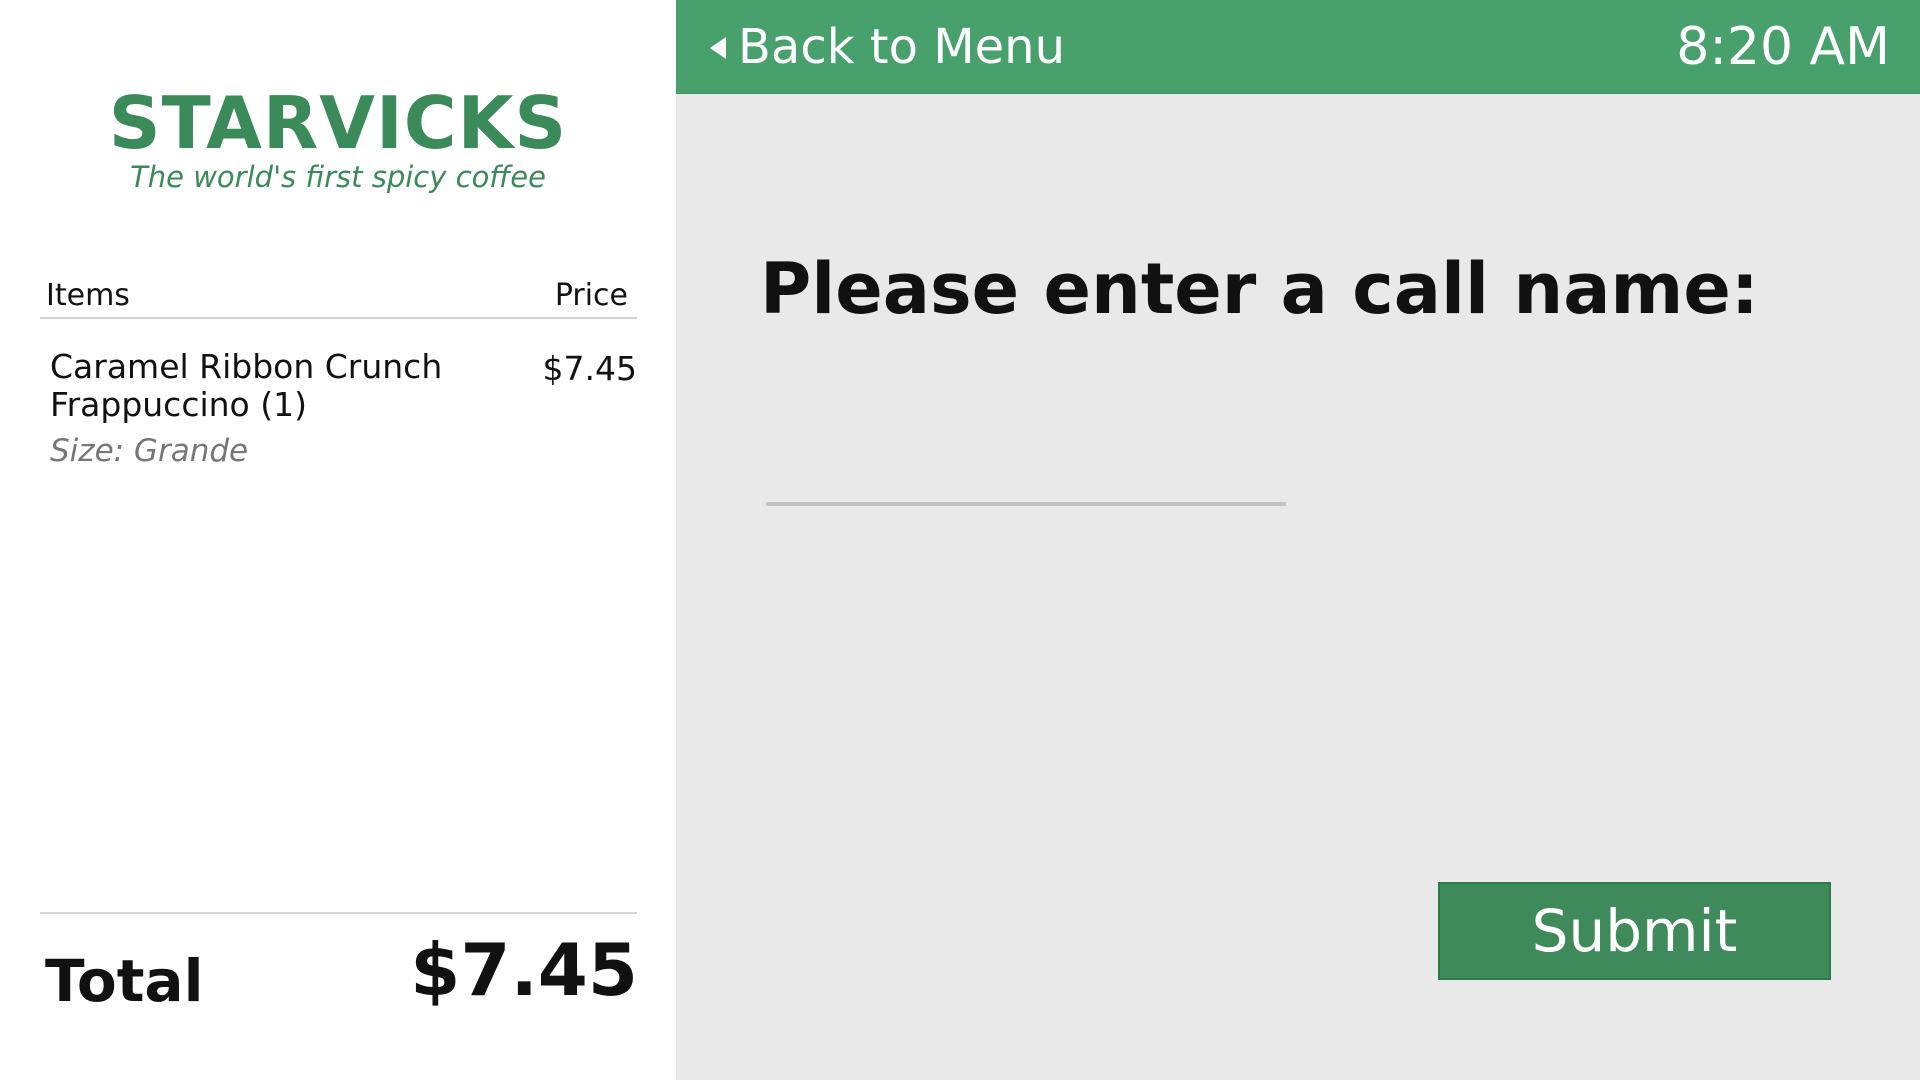  What do you see at coordinates (338, 177) in the screenshot?
I see `brand-tagline: The world's first spicy coffee` at bounding box center [338, 177].